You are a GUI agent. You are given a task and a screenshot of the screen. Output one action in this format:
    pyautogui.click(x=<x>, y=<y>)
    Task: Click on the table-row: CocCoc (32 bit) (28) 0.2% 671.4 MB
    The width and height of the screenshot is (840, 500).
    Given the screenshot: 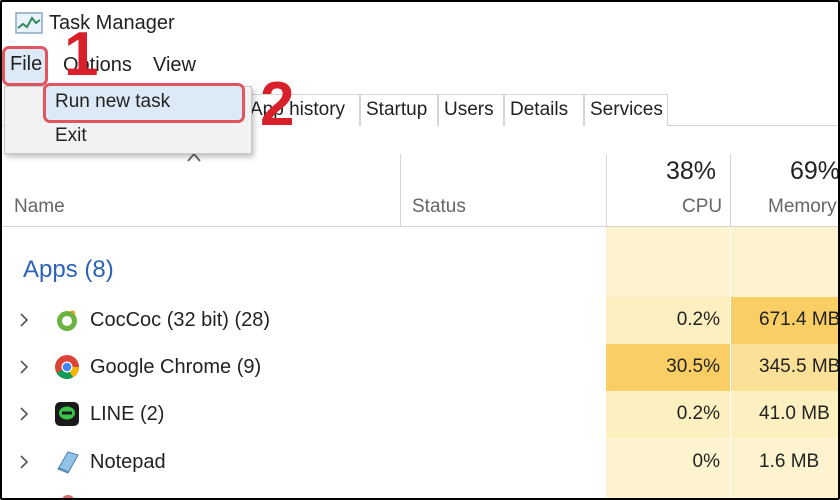 What is the action you would take?
    pyautogui.click(x=420, y=320)
    